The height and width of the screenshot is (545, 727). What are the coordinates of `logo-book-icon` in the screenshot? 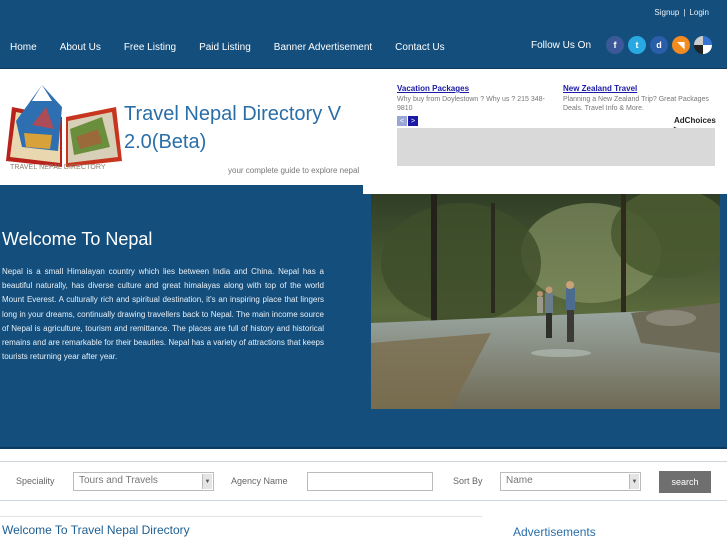 It's located at (64, 126).